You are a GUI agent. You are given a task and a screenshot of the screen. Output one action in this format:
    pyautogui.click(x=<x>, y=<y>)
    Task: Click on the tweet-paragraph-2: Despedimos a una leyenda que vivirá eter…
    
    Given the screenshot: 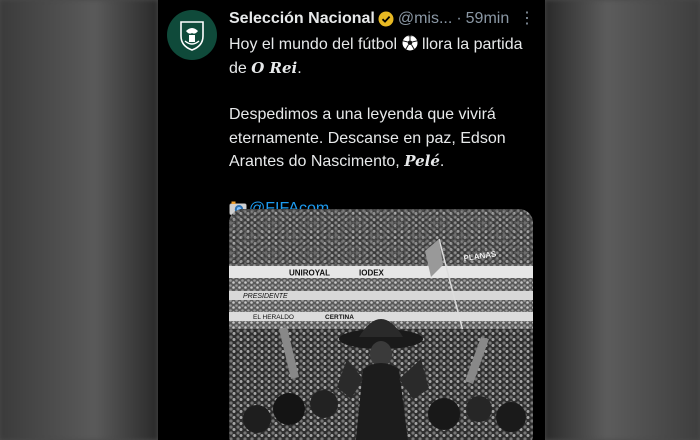 What is the action you would take?
    pyautogui.click(x=367, y=138)
    